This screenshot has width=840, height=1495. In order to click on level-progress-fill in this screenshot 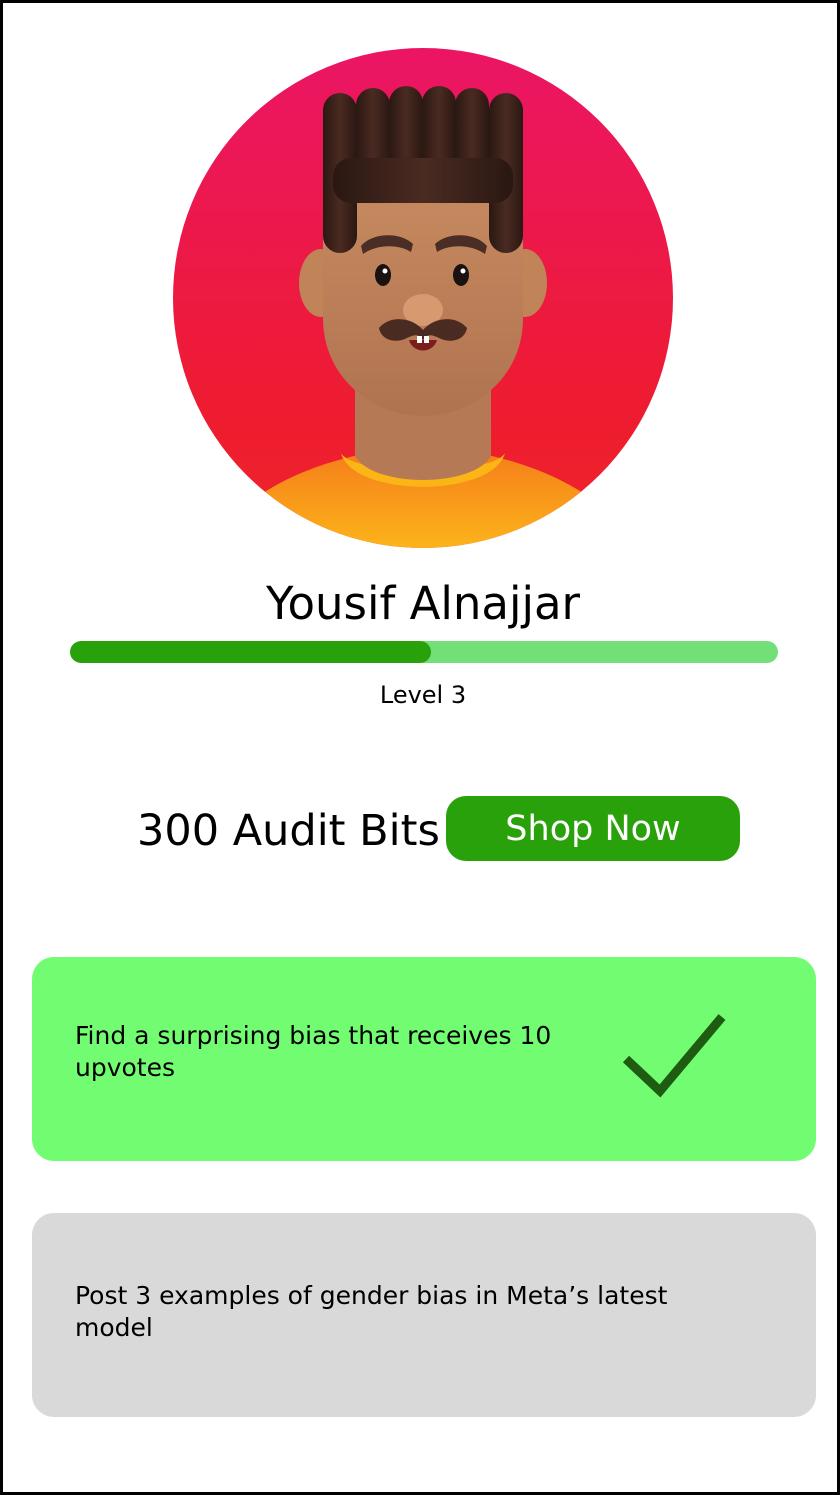, I will do `click(251, 652)`.